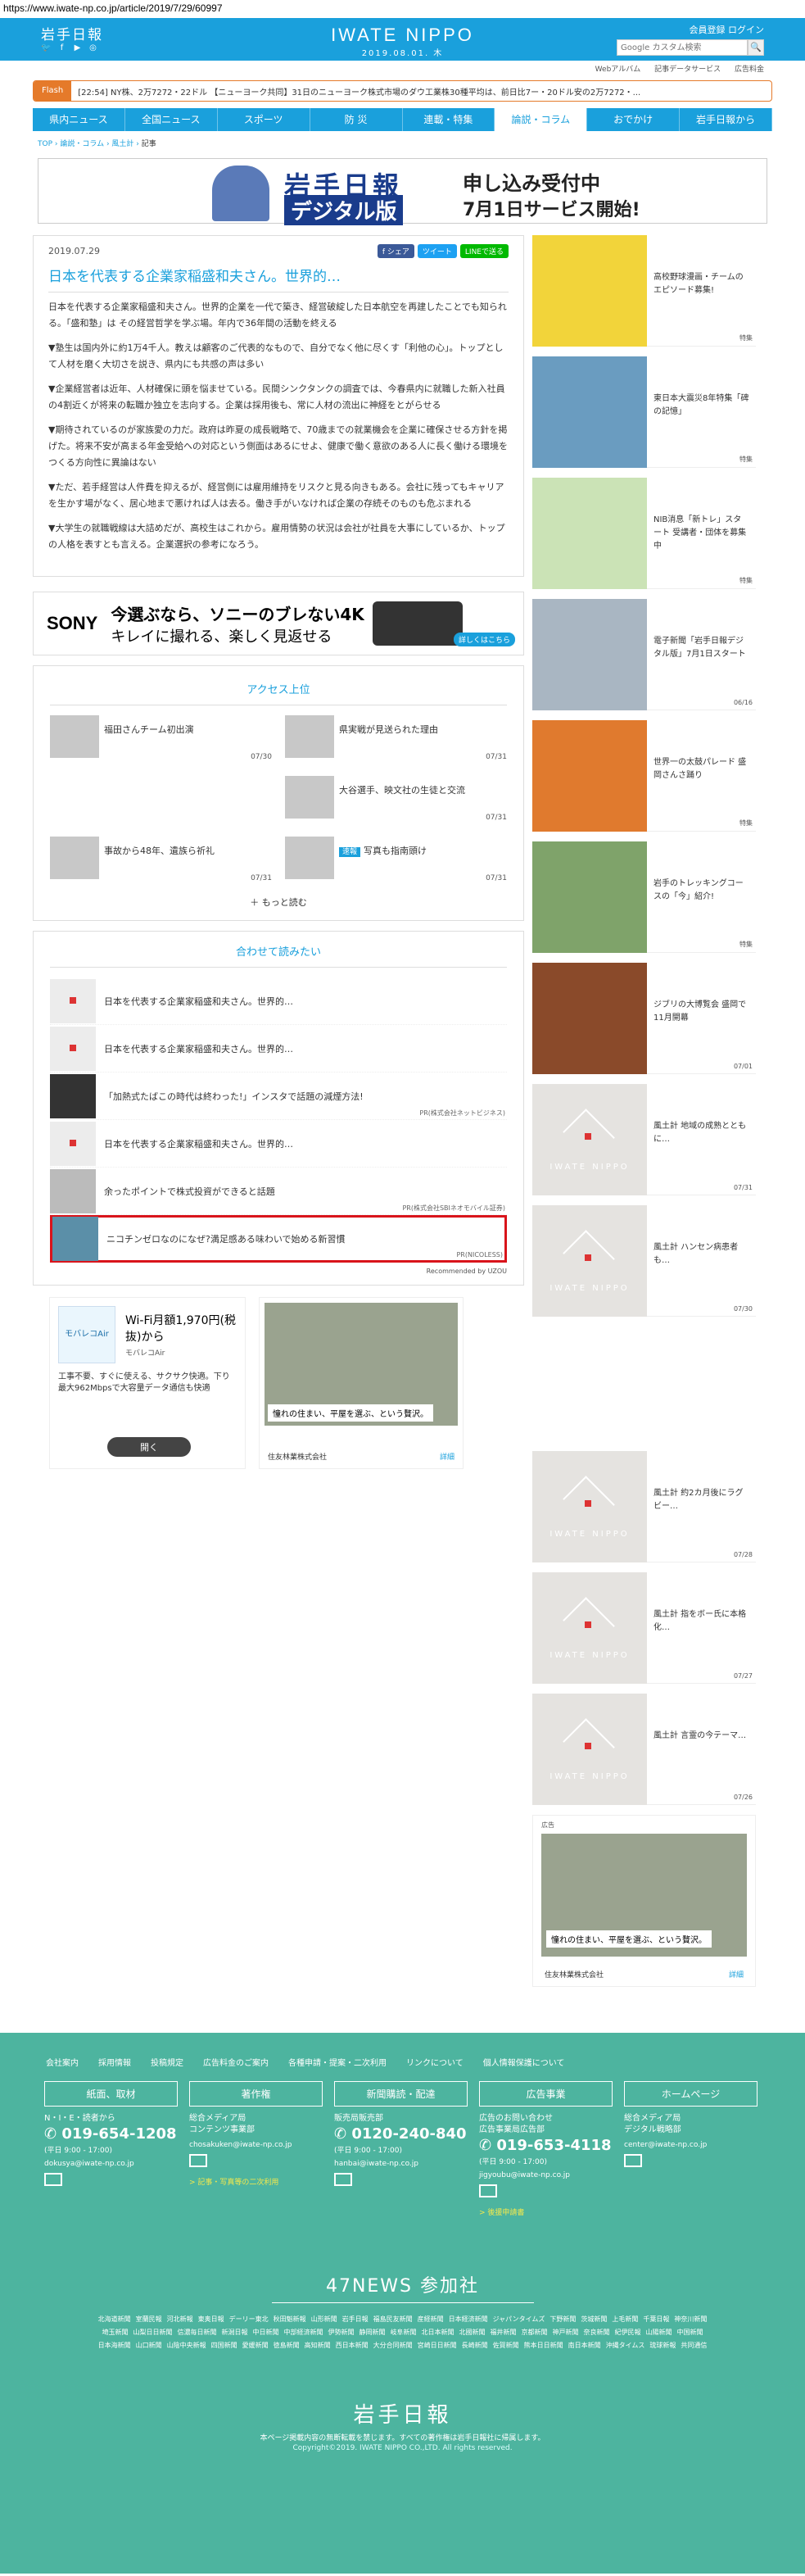 The width and height of the screenshot is (805, 2576). Describe the element at coordinates (644, 776) in the screenshot. I see `sidebar-item: 世界一の太鼓パレード 盛岡さんさ踊り 特集` at that location.